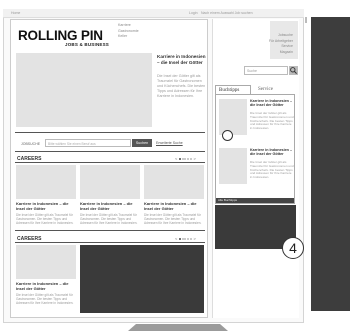  I want to click on header-links: Karriere Gastronomie Keller, so click(128, 31).